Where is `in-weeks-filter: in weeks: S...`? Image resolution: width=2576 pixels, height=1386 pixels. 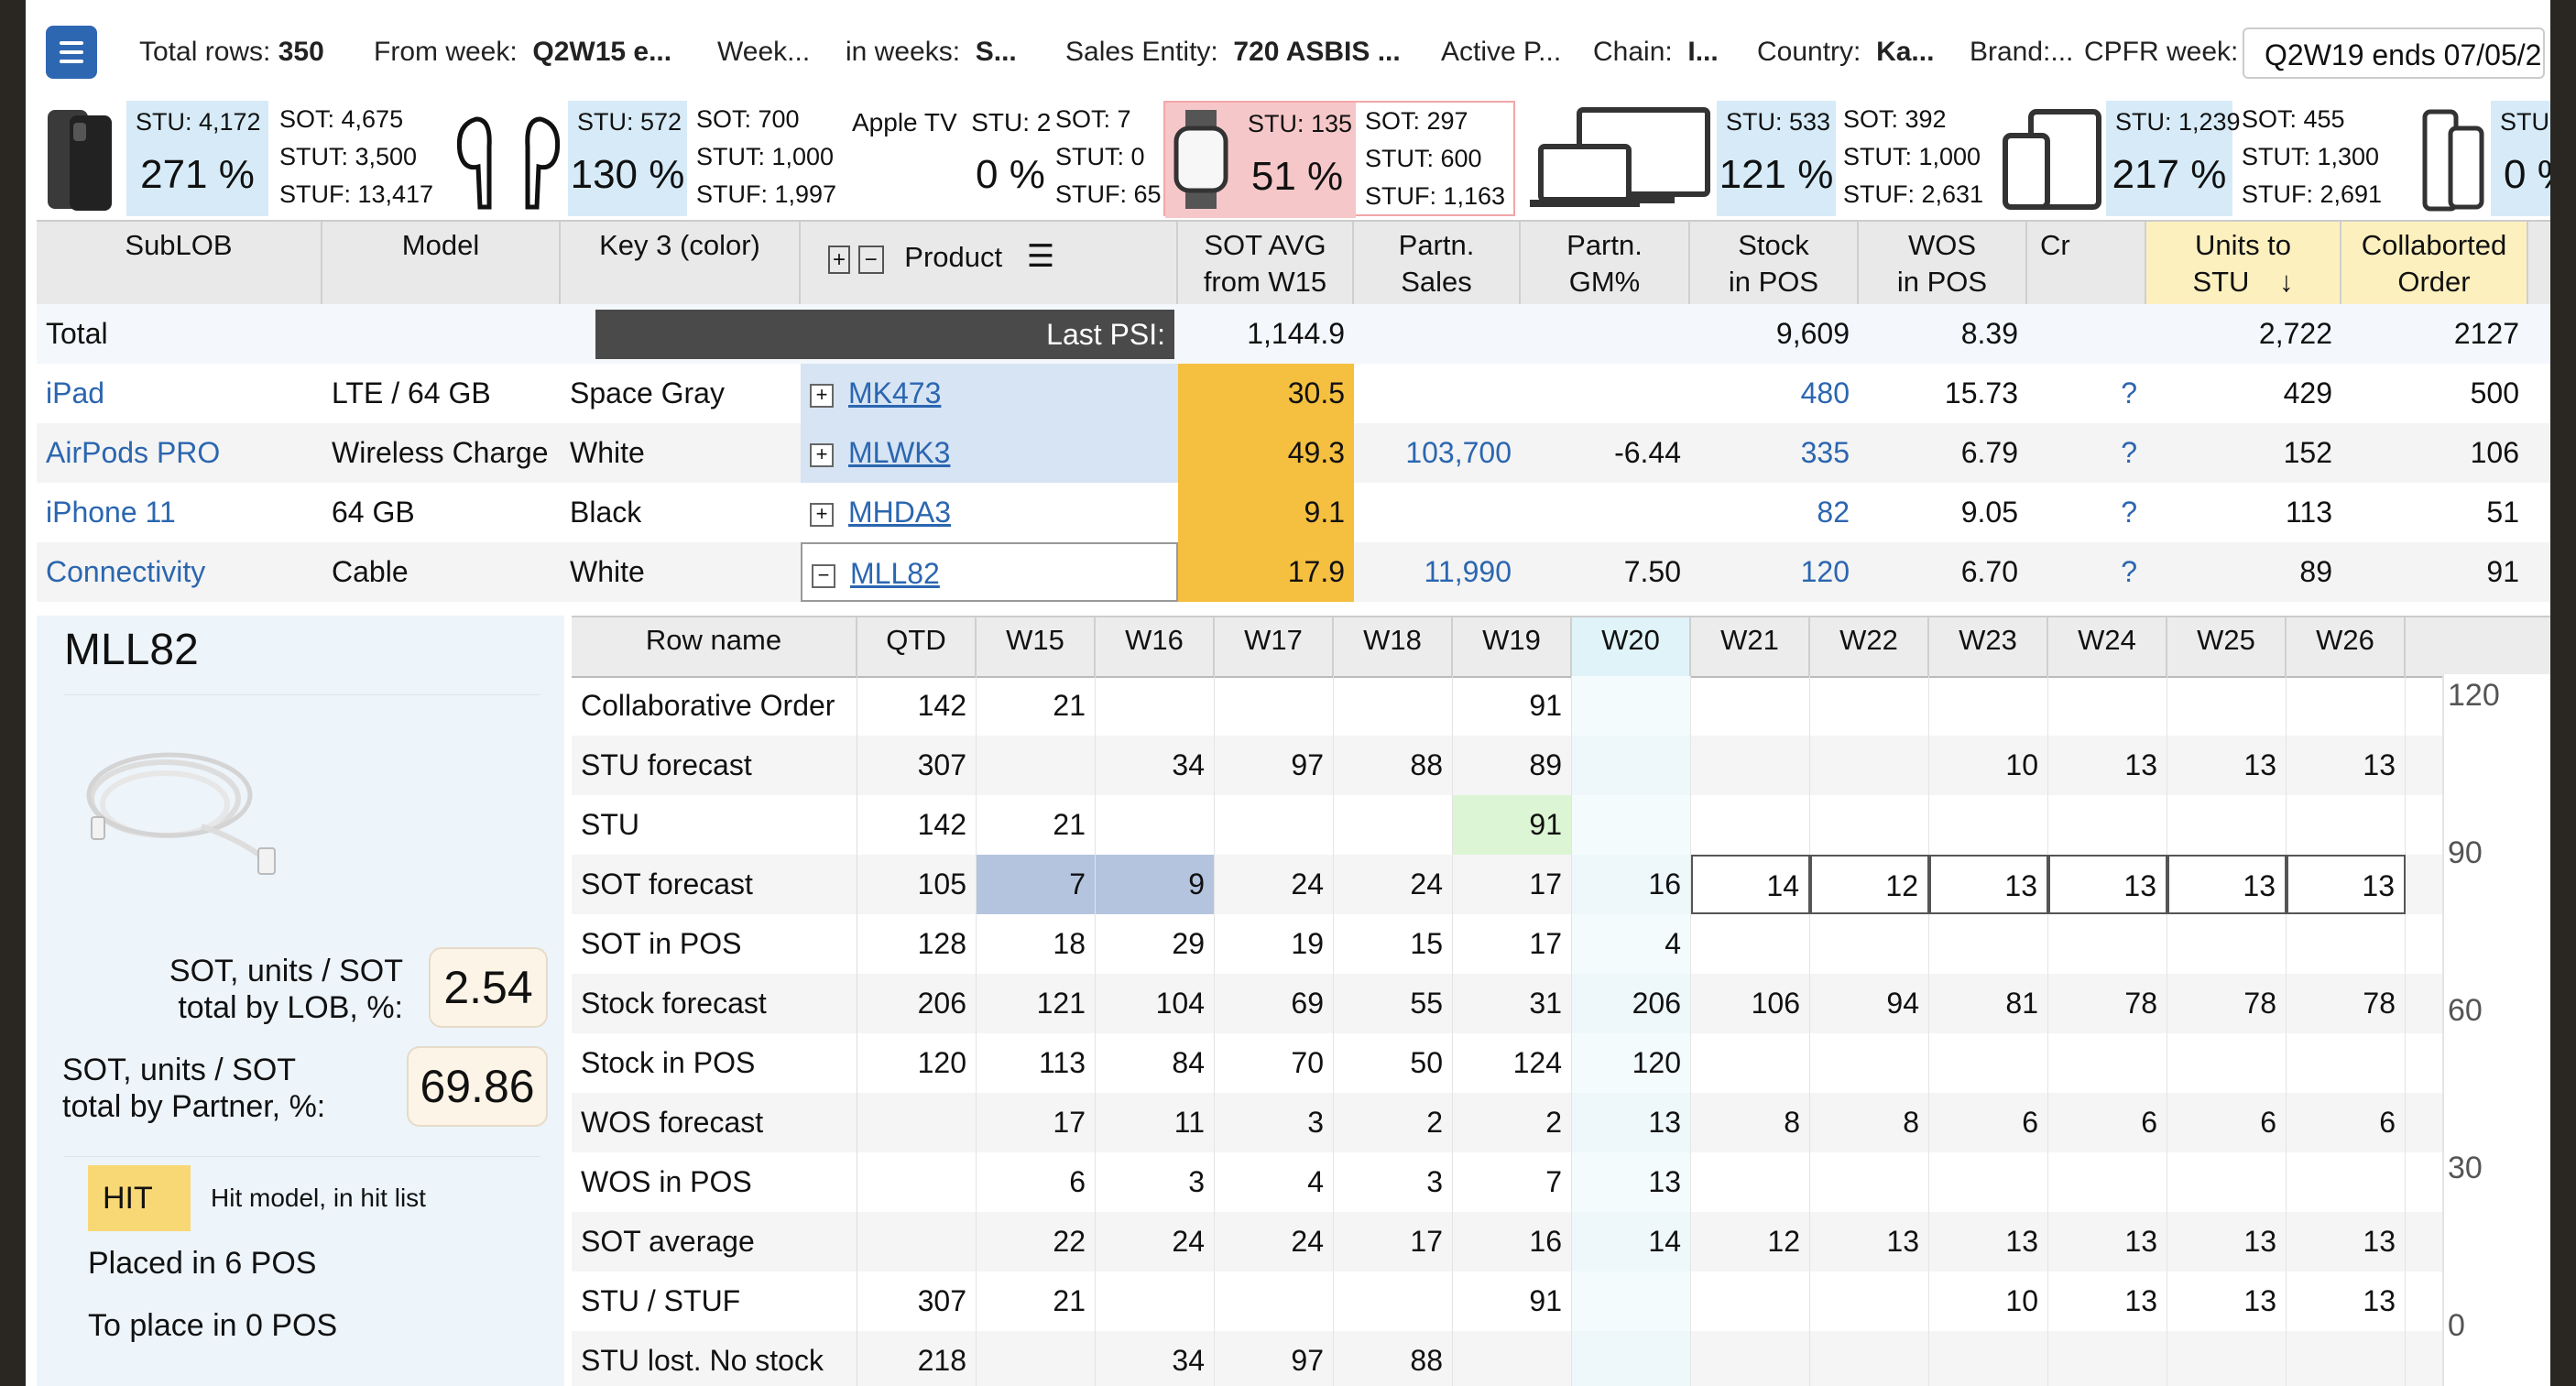 in-weeks-filter: in weeks: S... is located at coordinates (932, 52).